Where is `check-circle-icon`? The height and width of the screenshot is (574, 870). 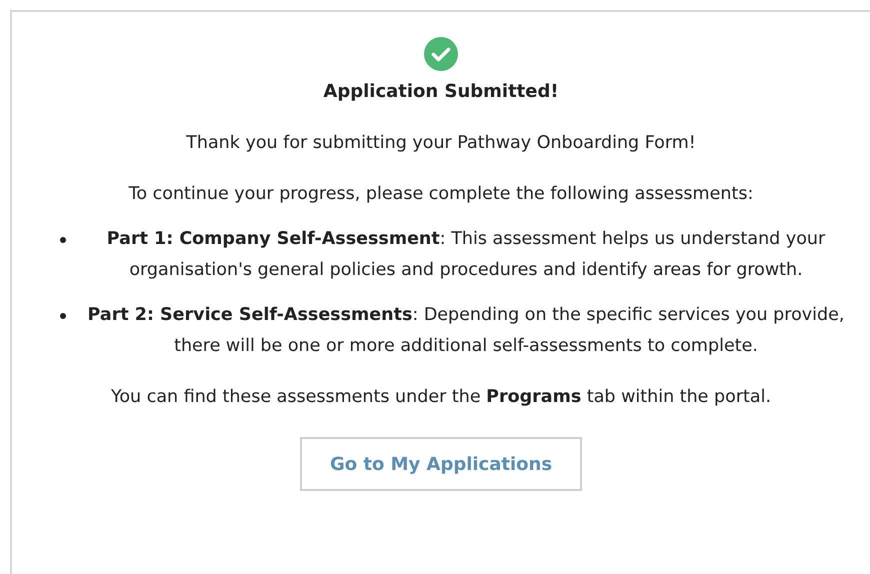 check-circle-icon is located at coordinates (441, 54).